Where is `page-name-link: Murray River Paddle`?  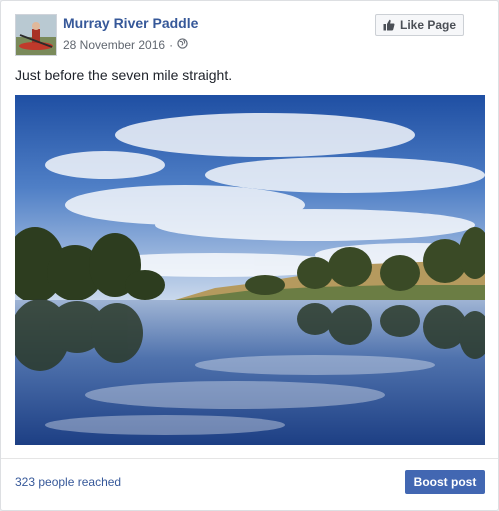 page-name-link: Murray River Paddle is located at coordinates (130, 23).